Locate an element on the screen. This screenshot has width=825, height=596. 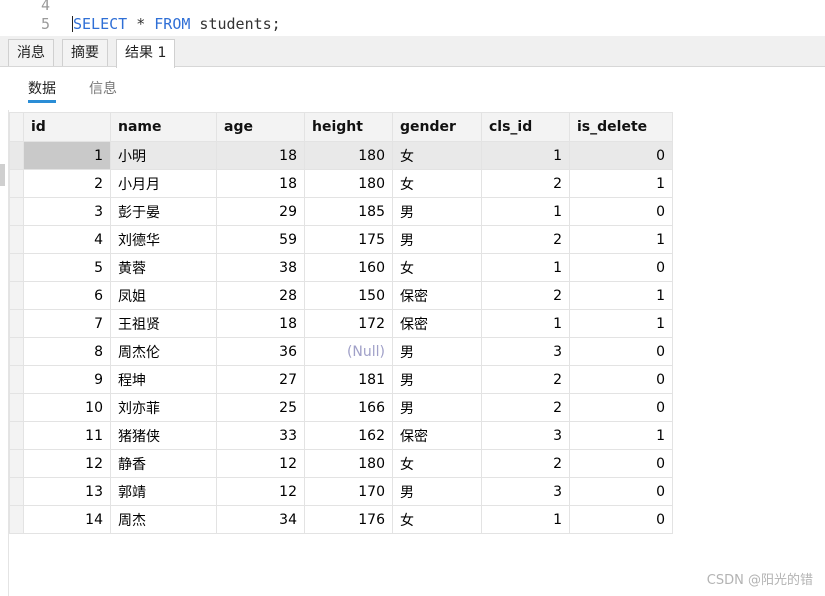
cell-height: 181 is located at coordinates (348, 379).